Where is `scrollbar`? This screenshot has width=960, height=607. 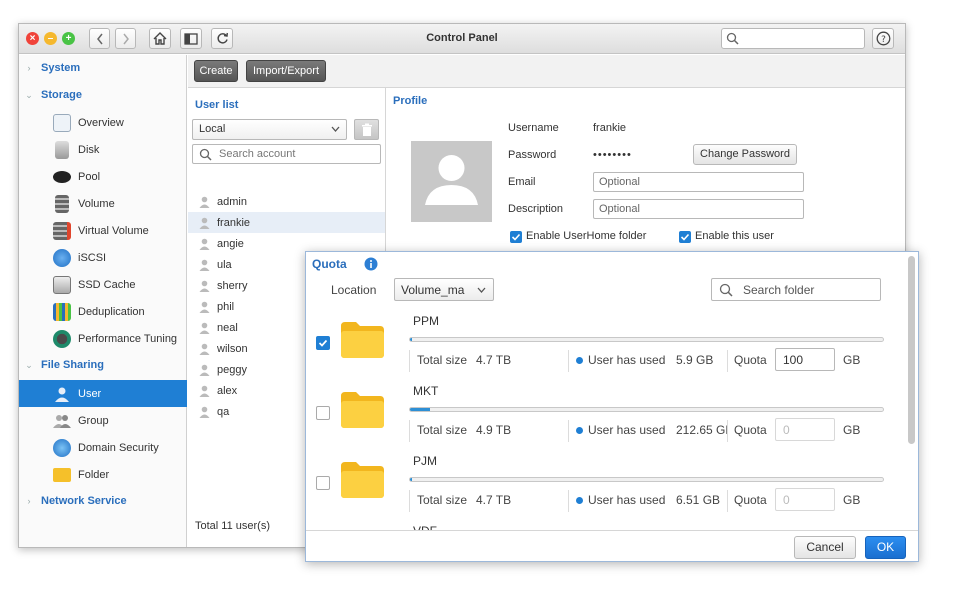
scrollbar is located at coordinates (911, 350).